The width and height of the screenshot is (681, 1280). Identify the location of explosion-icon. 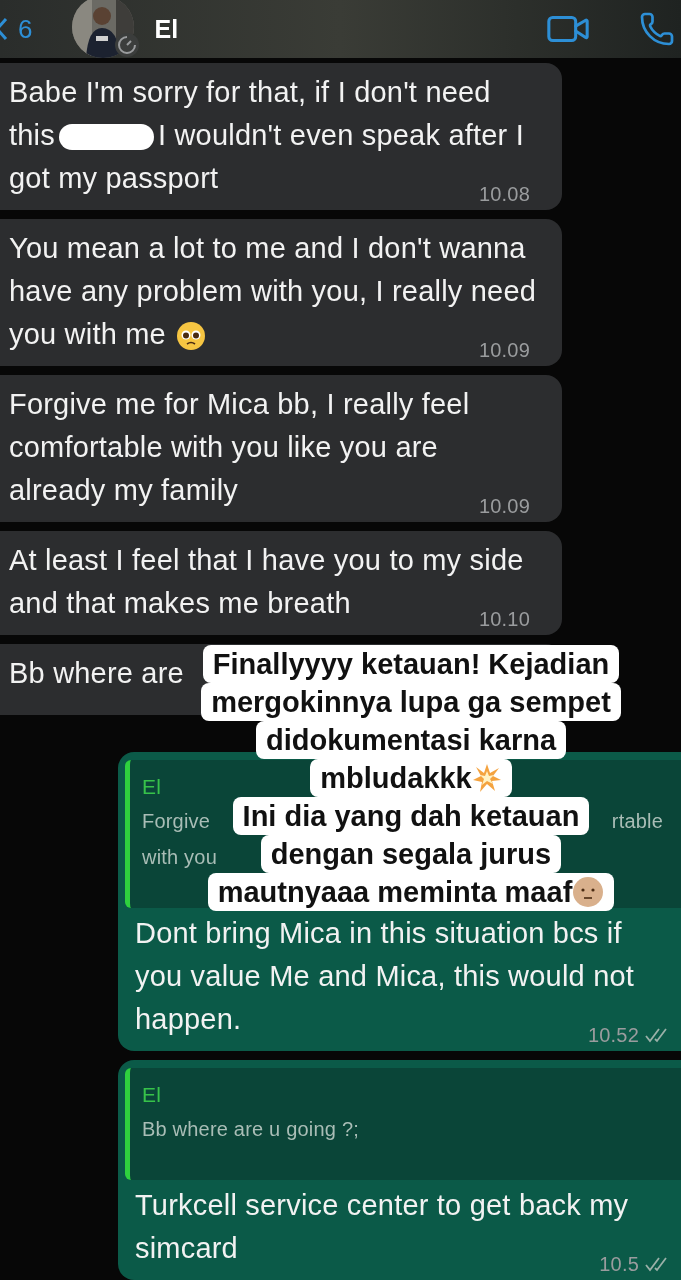
(486, 778).